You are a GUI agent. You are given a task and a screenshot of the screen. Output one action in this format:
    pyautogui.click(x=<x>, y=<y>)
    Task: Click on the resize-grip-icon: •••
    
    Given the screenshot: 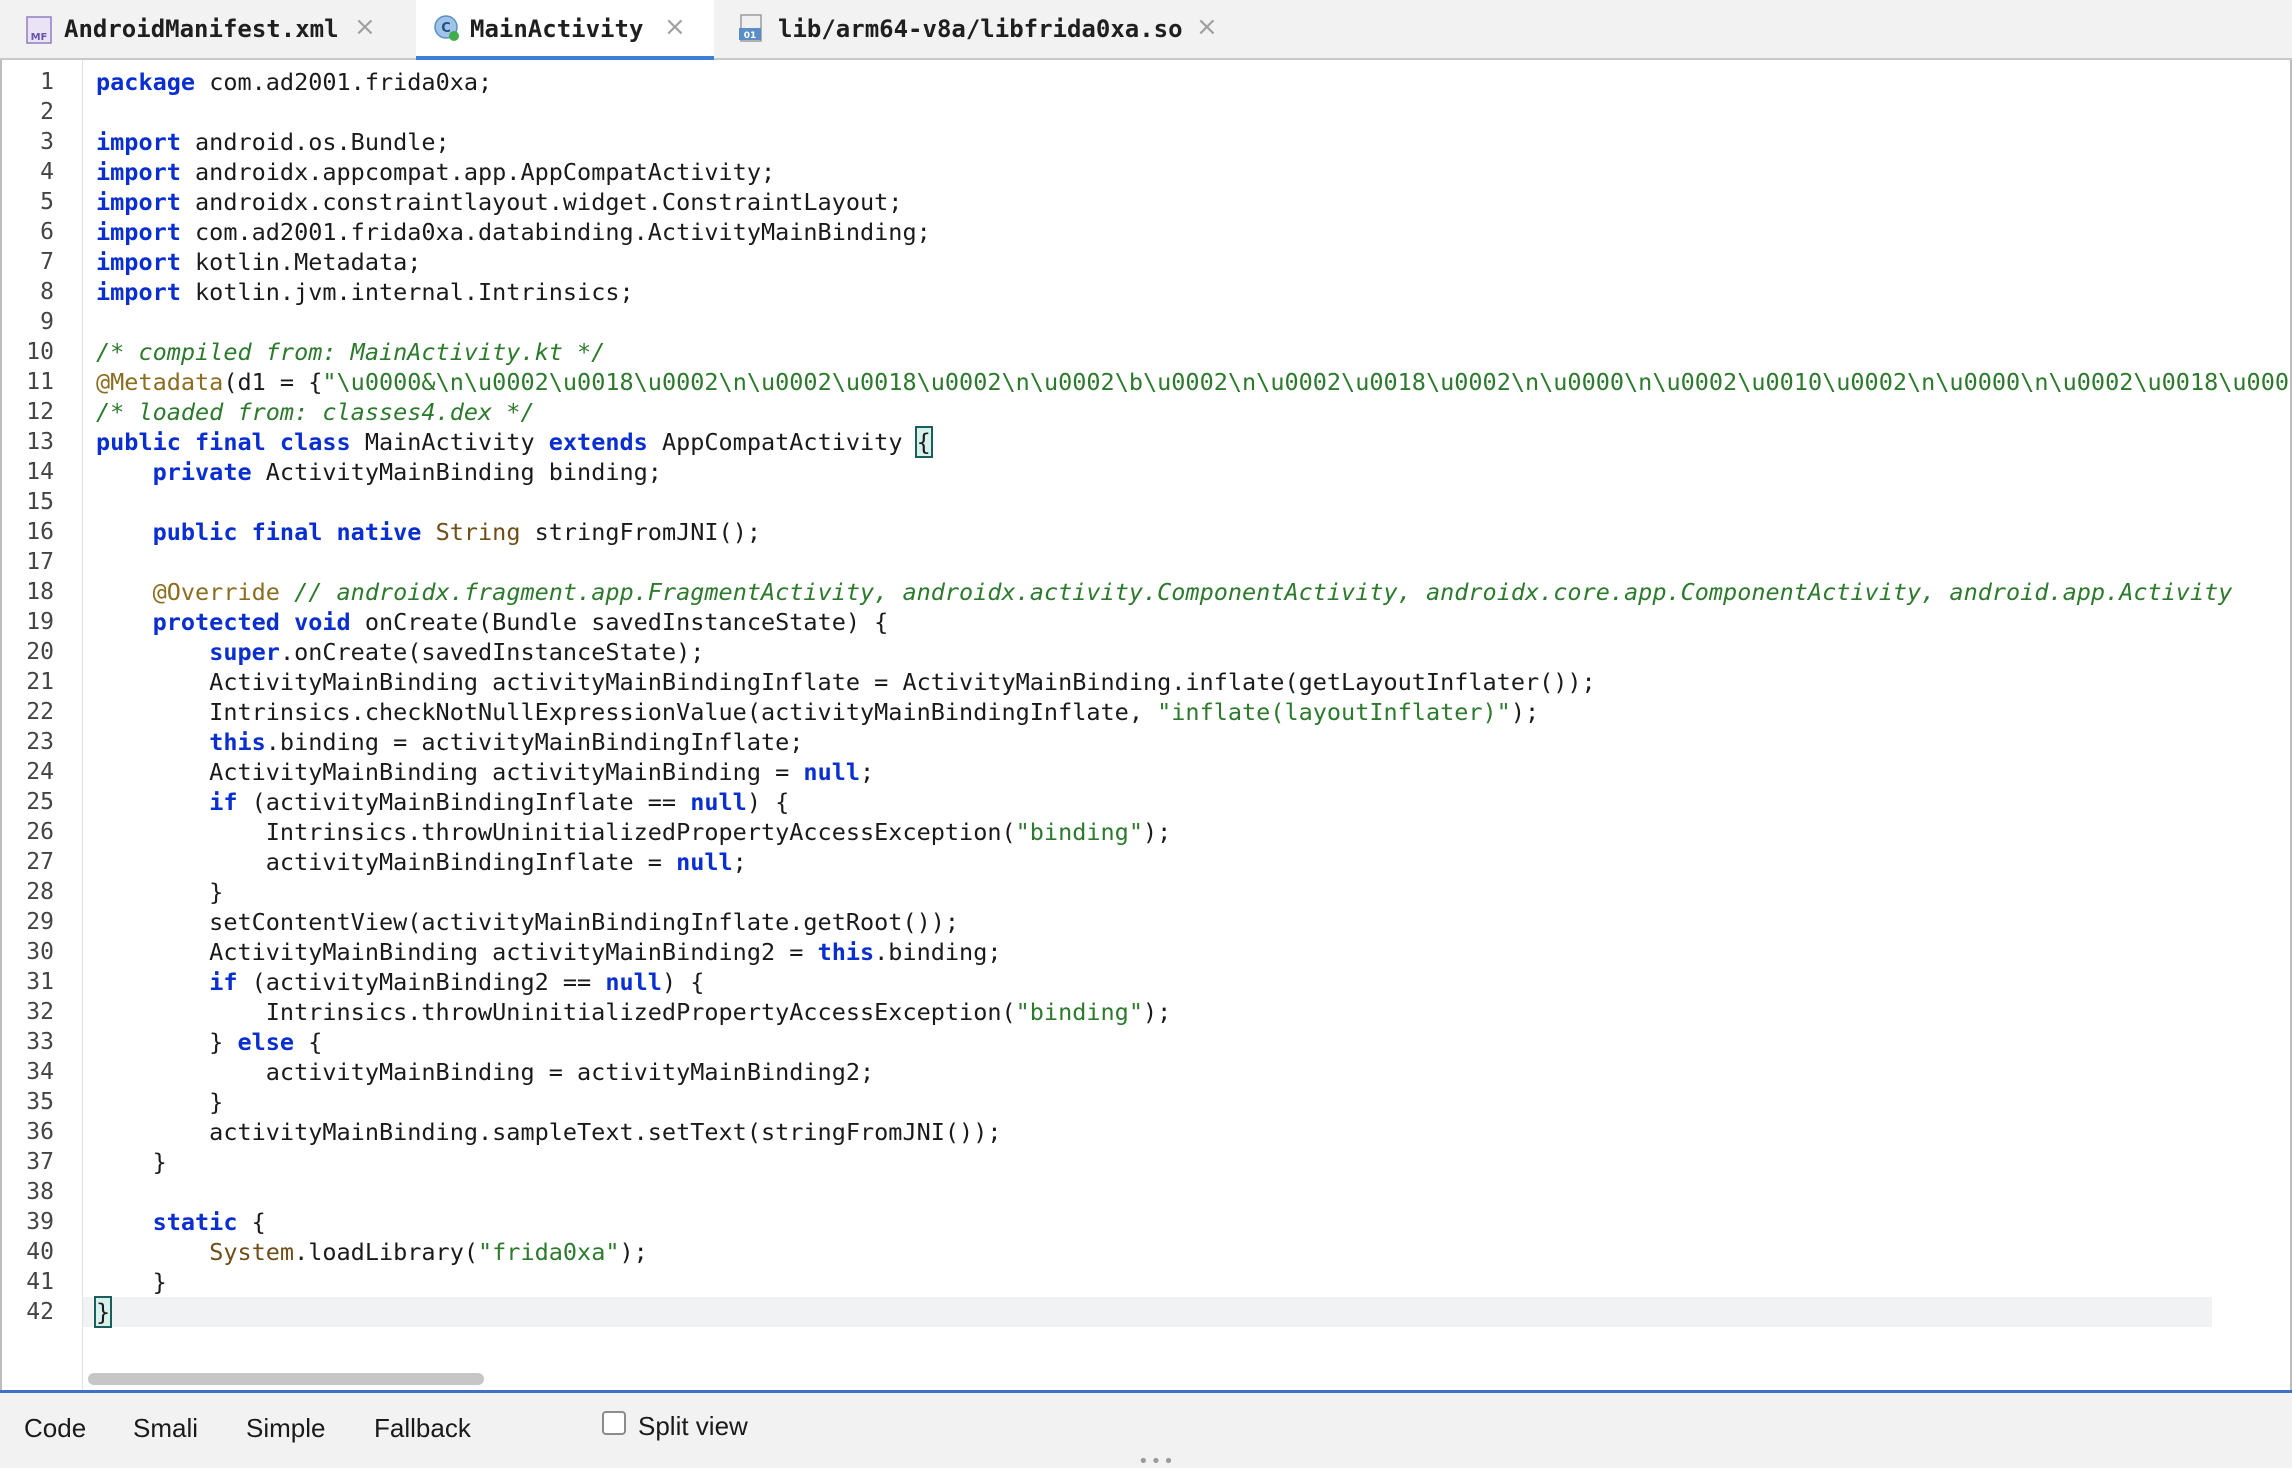 What is the action you would take?
    pyautogui.click(x=1157, y=1461)
    